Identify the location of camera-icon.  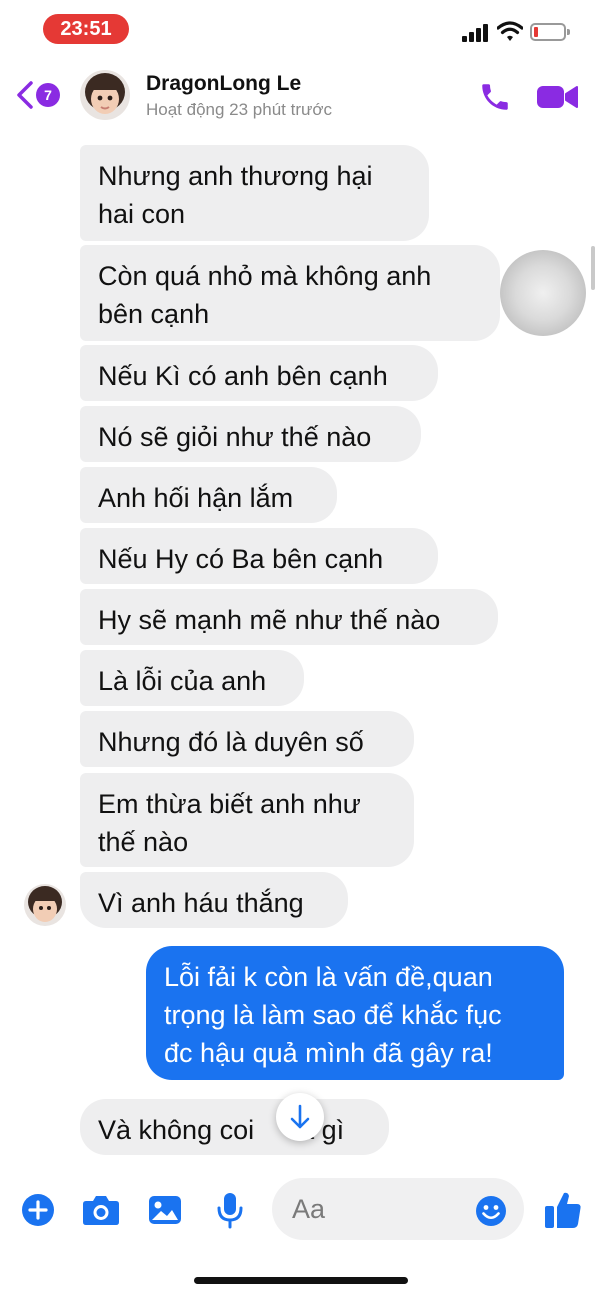
(101, 1210).